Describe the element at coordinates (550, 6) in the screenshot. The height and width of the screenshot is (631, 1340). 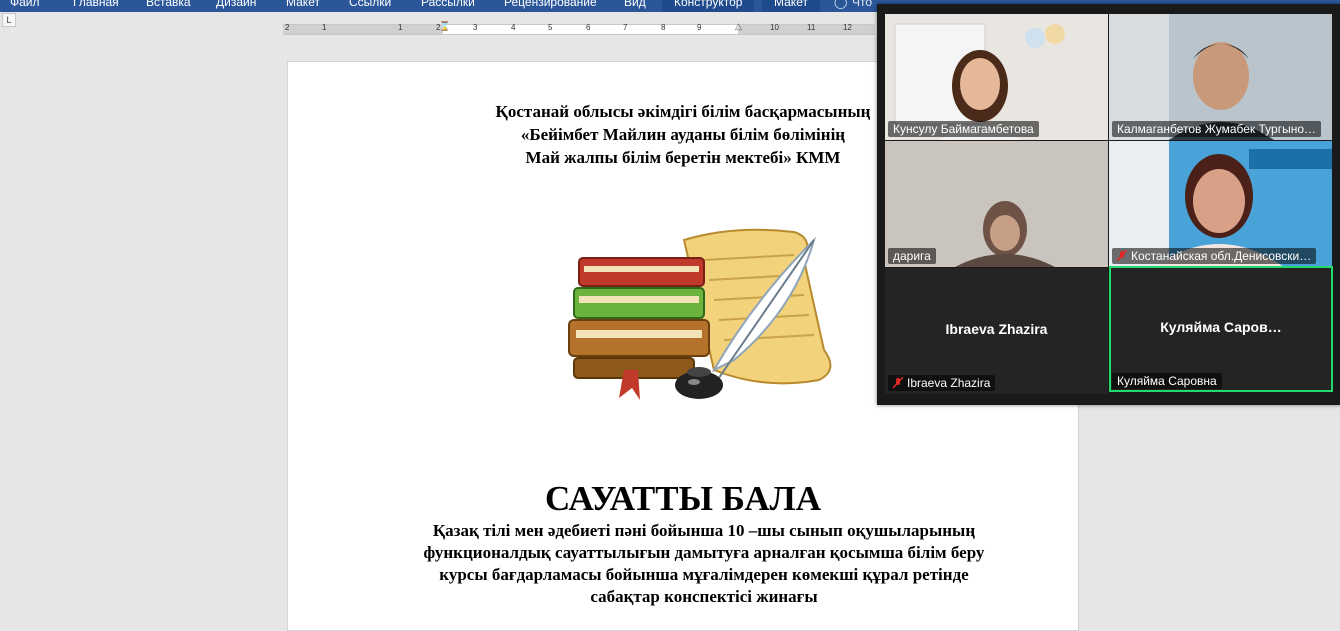
I see `tab-review: Рецензирование` at that location.